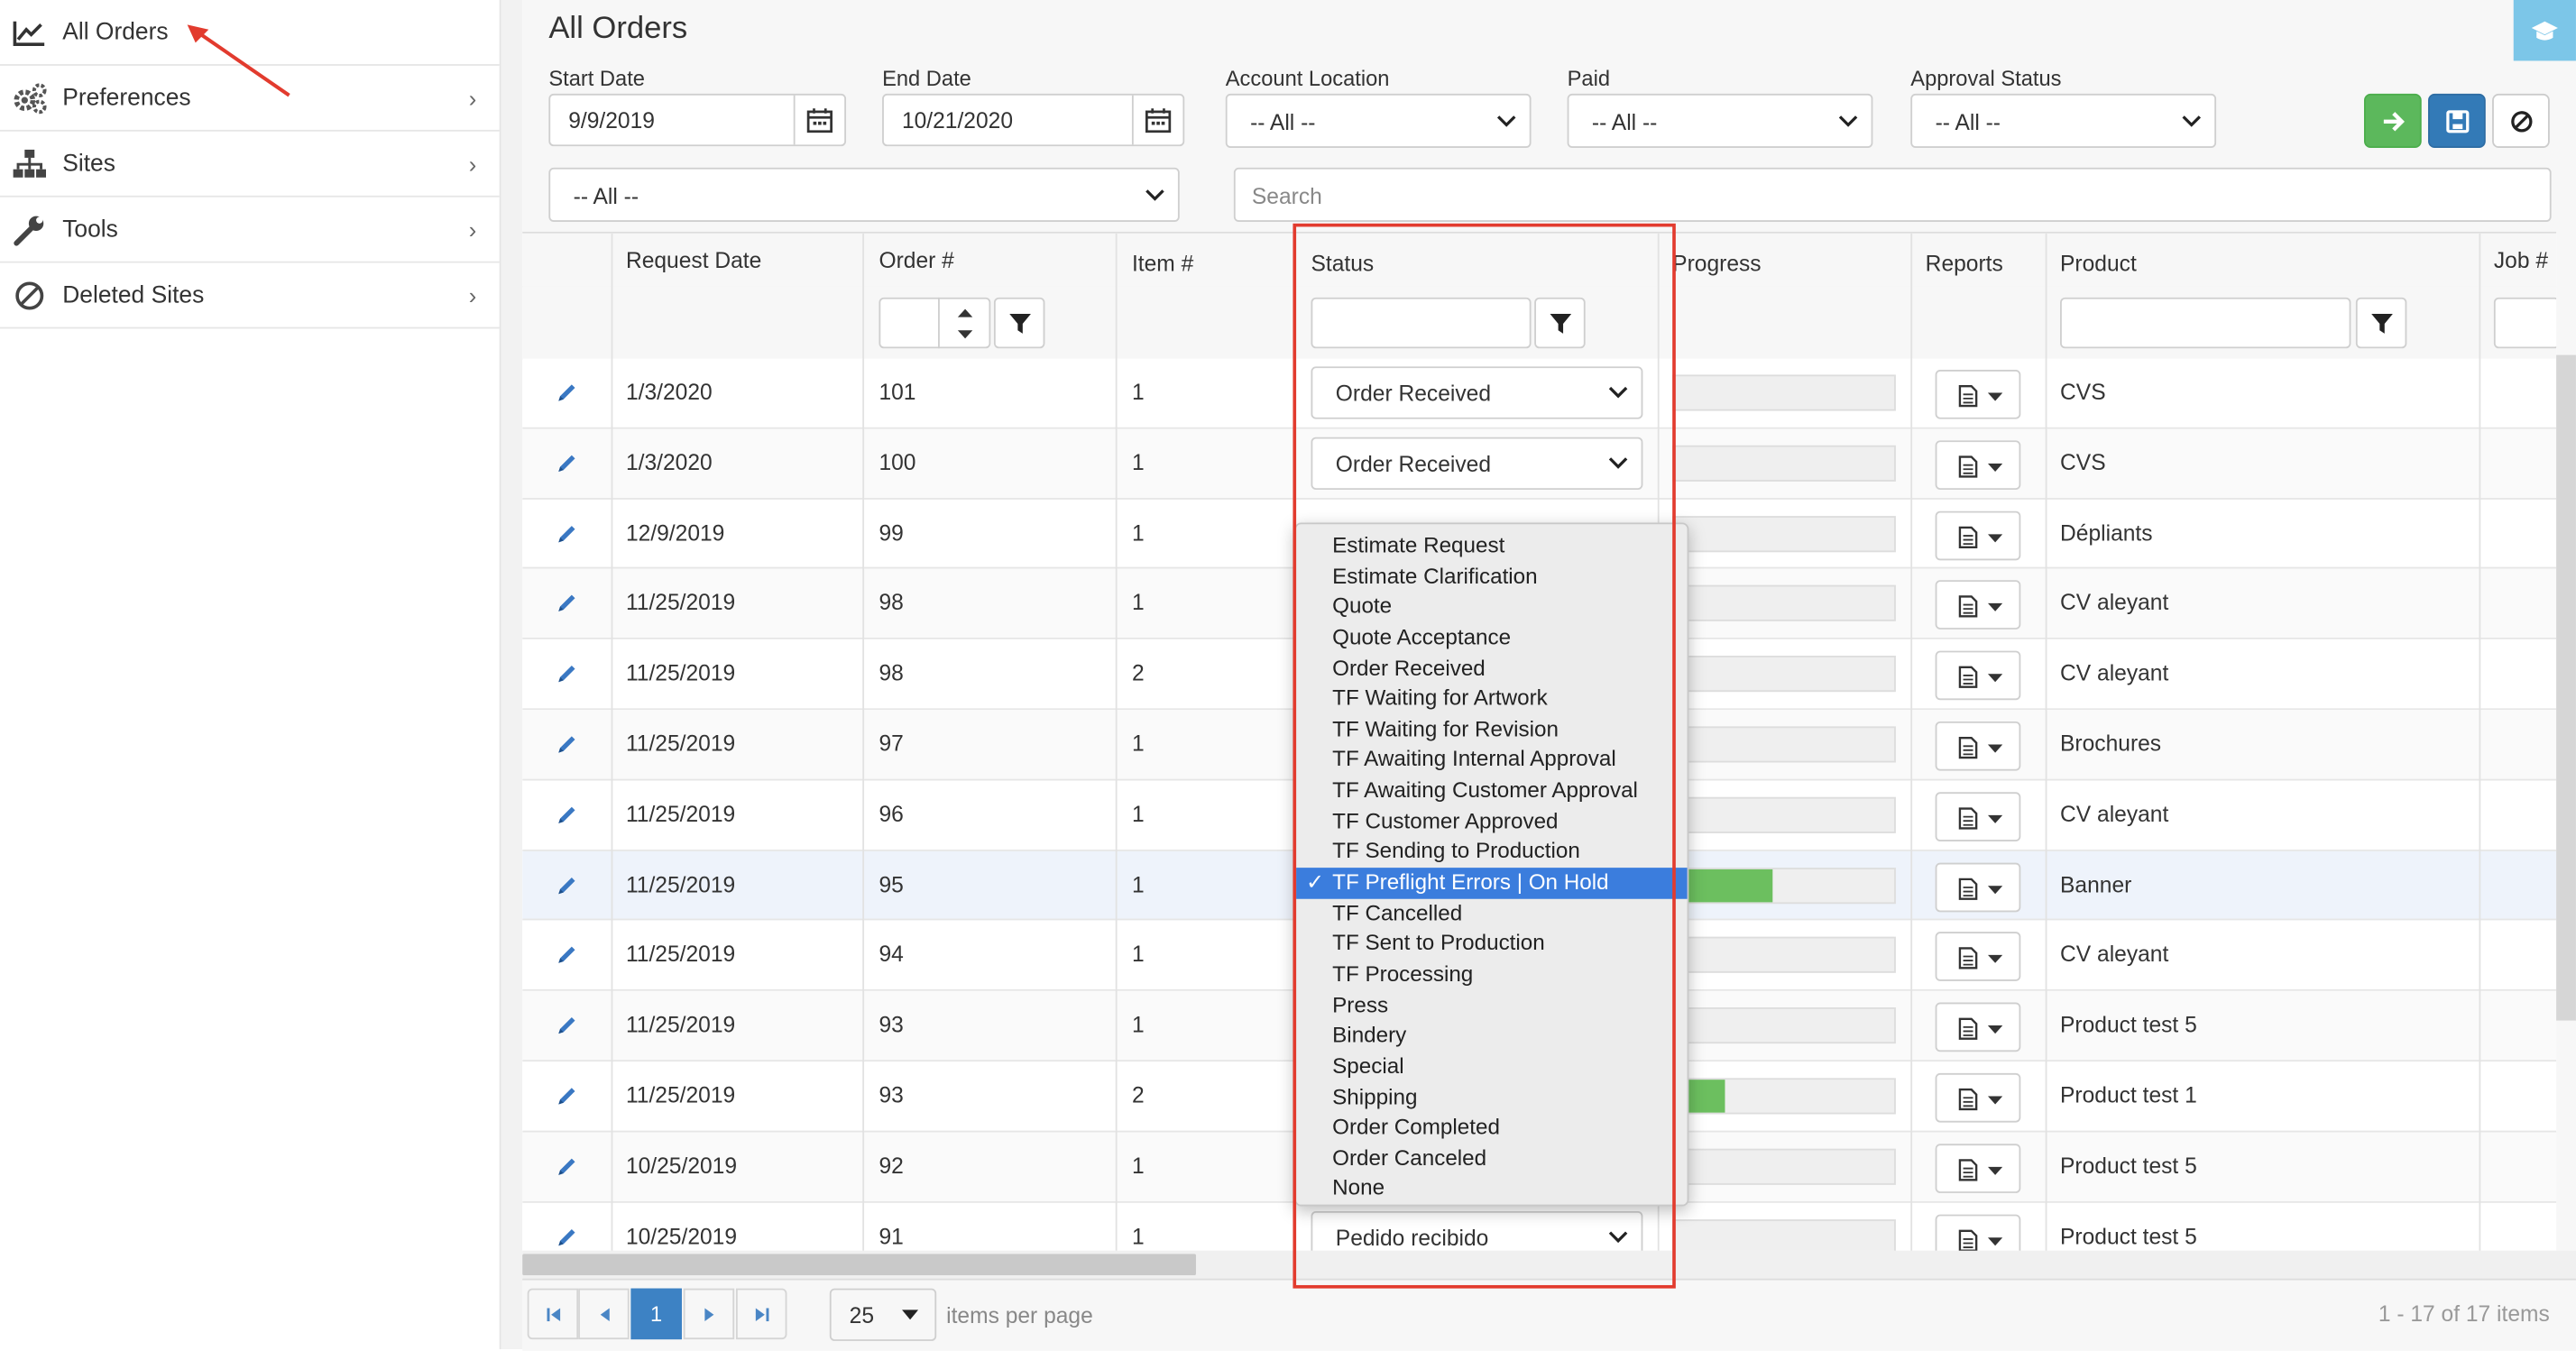 Image resolution: width=2576 pixels, height=1351 pixels. What do you see at coordinates (891, 1025) in the screenshot?
I see `order-number-cell: 93` at bounding box center [891, 1025].